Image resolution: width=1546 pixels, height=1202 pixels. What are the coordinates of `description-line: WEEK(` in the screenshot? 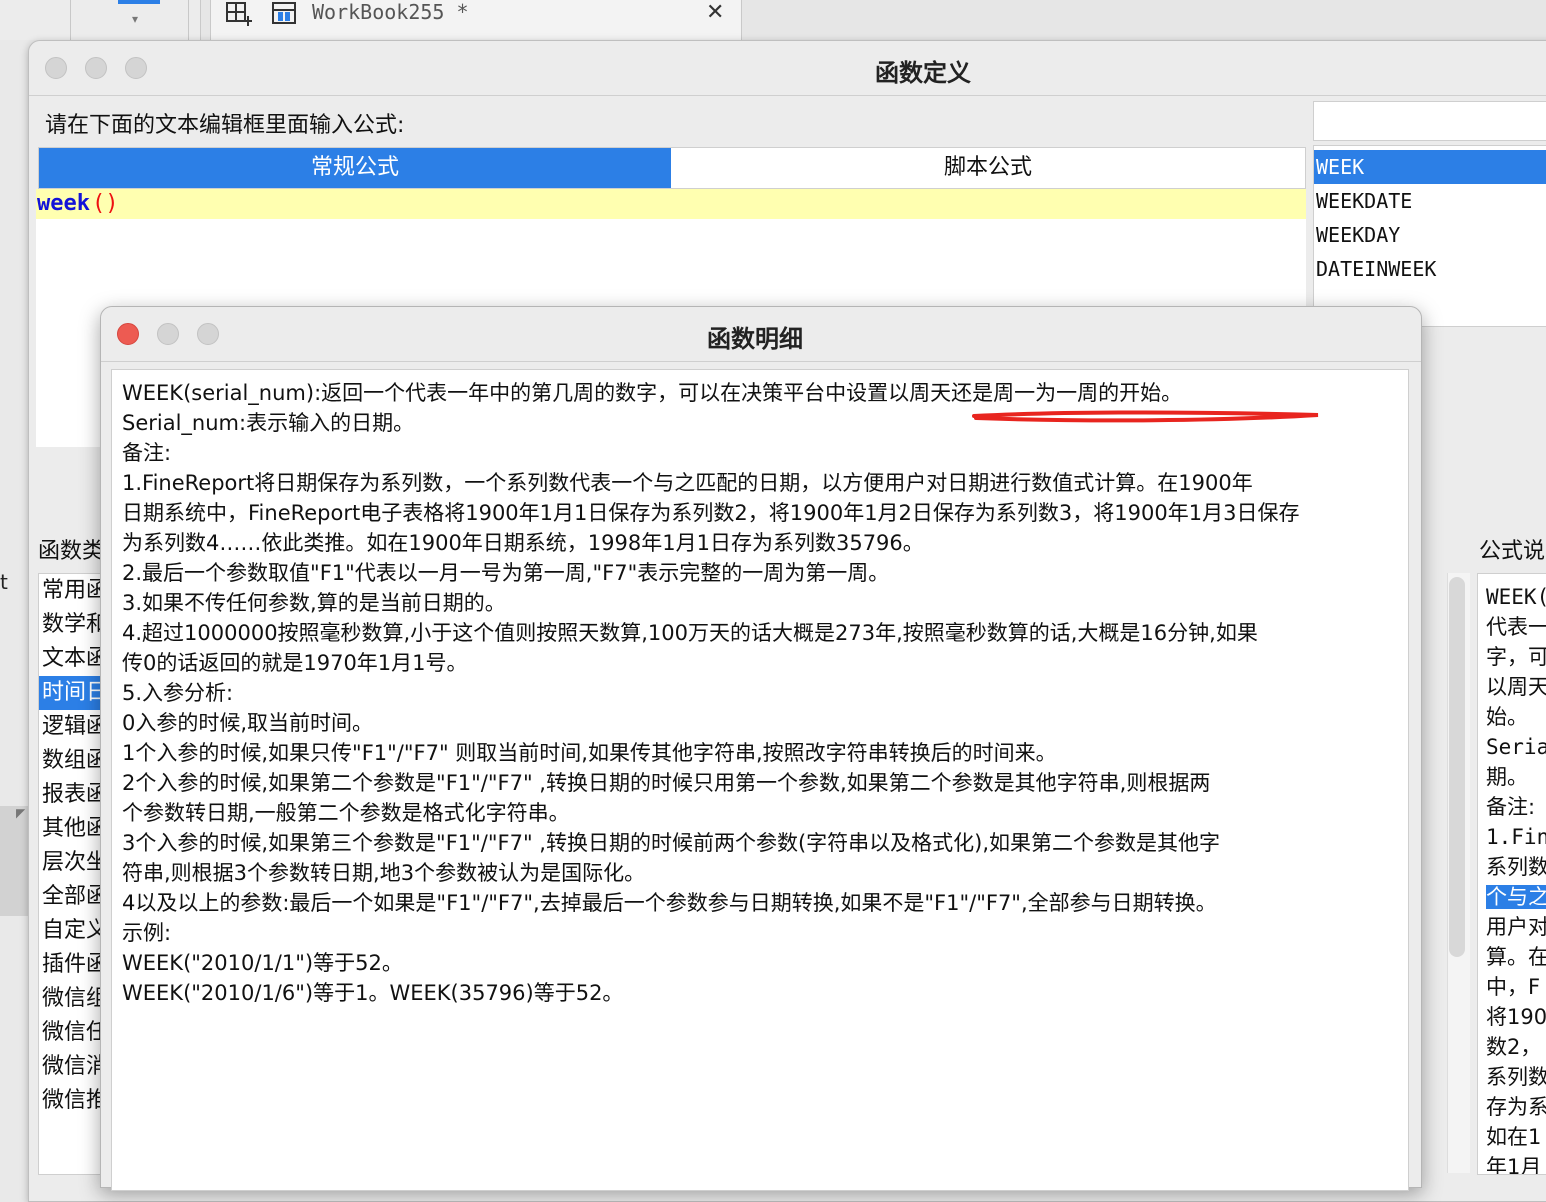 It's located at (1516, 597).